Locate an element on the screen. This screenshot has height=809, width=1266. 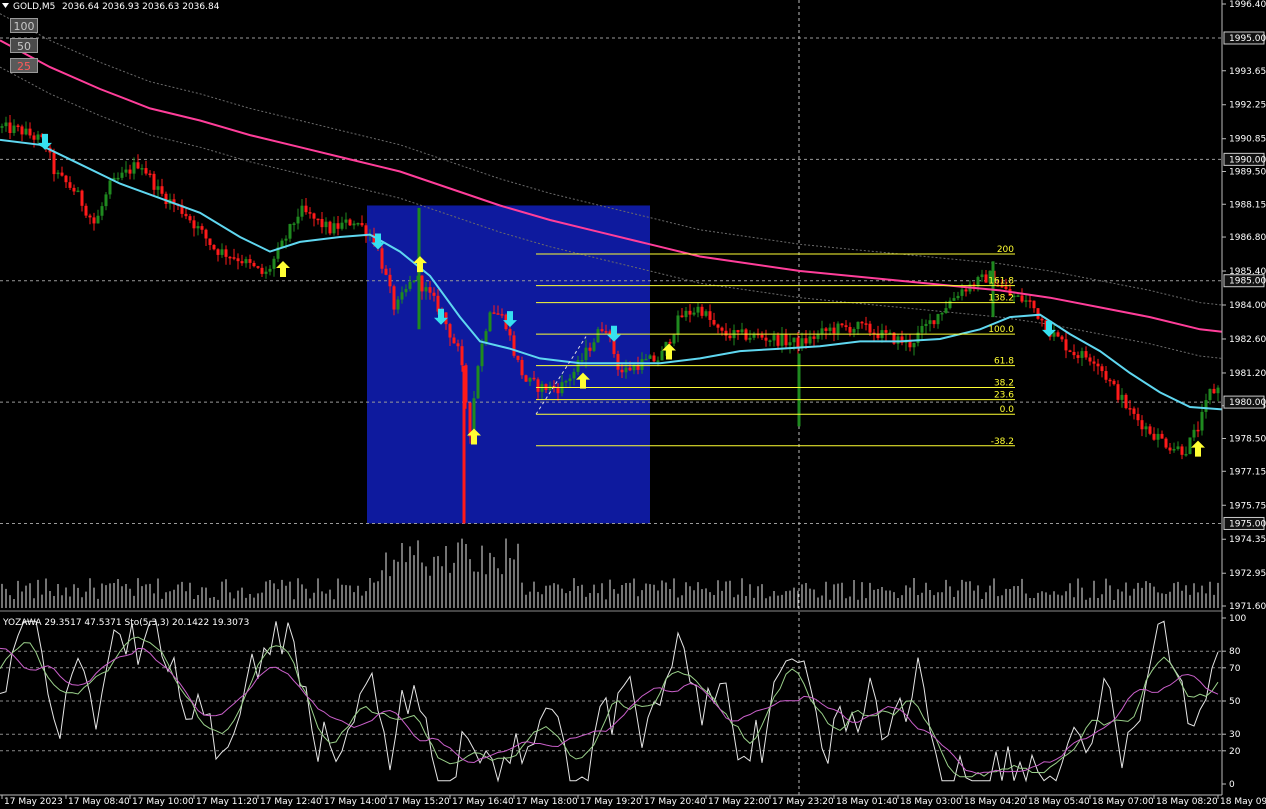
osc-y-tick-label: 80 is located at coordinates (1235, 652).